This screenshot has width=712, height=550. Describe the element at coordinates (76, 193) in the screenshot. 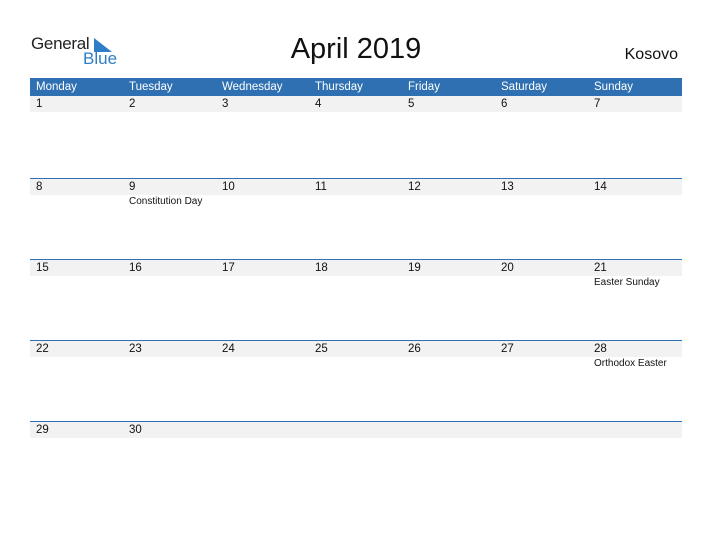

I see `day-cell: 8` at that location.